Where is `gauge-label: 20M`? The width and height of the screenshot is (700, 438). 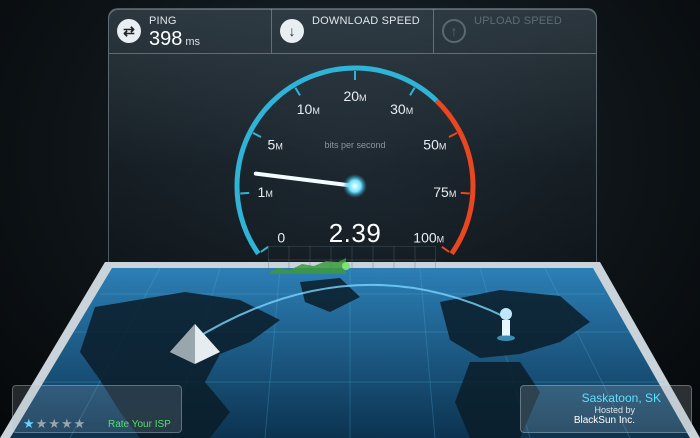 gauge-label: 20M is located at coordinates (354, 96).